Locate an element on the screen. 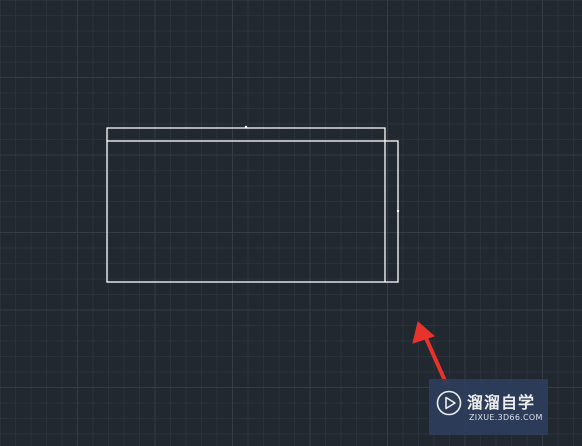  watermark-url: ZIXUE.3D66.COM is located at coordinates (506, 417).